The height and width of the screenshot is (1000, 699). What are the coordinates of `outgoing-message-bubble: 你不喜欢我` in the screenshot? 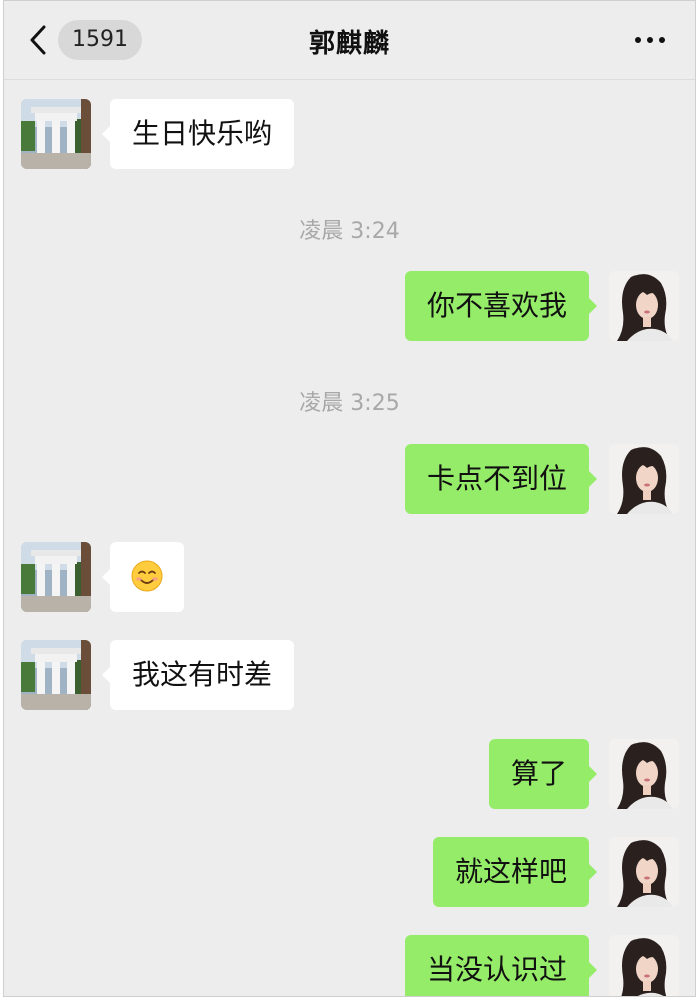 It's located at (501, 306).